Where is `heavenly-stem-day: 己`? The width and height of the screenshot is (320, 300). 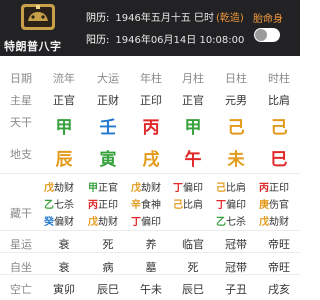 heavenly-stem-day: 己 is located at coordinates (236, 128).